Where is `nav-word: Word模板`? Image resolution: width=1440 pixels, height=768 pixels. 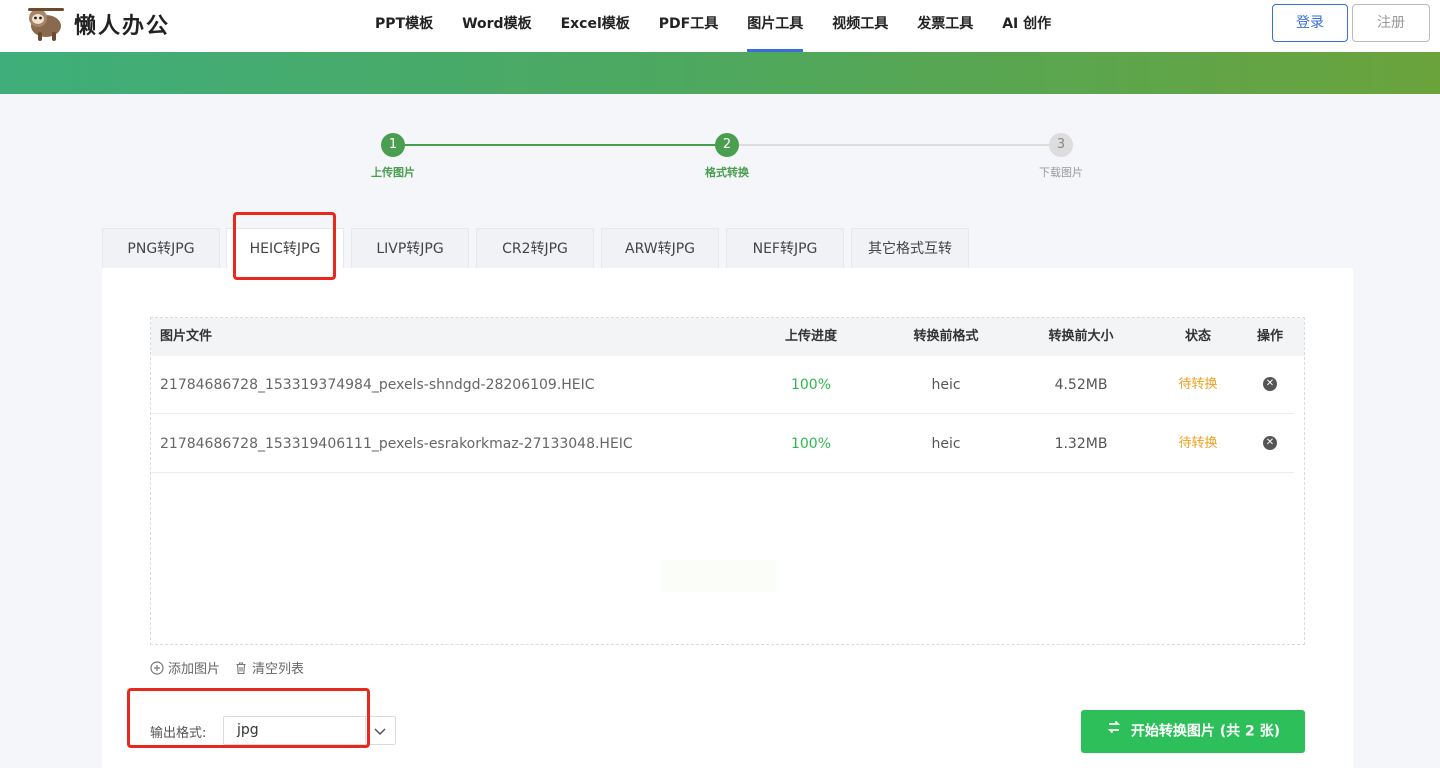 nav-word: Word模板 is located at coordinates (497, 26).